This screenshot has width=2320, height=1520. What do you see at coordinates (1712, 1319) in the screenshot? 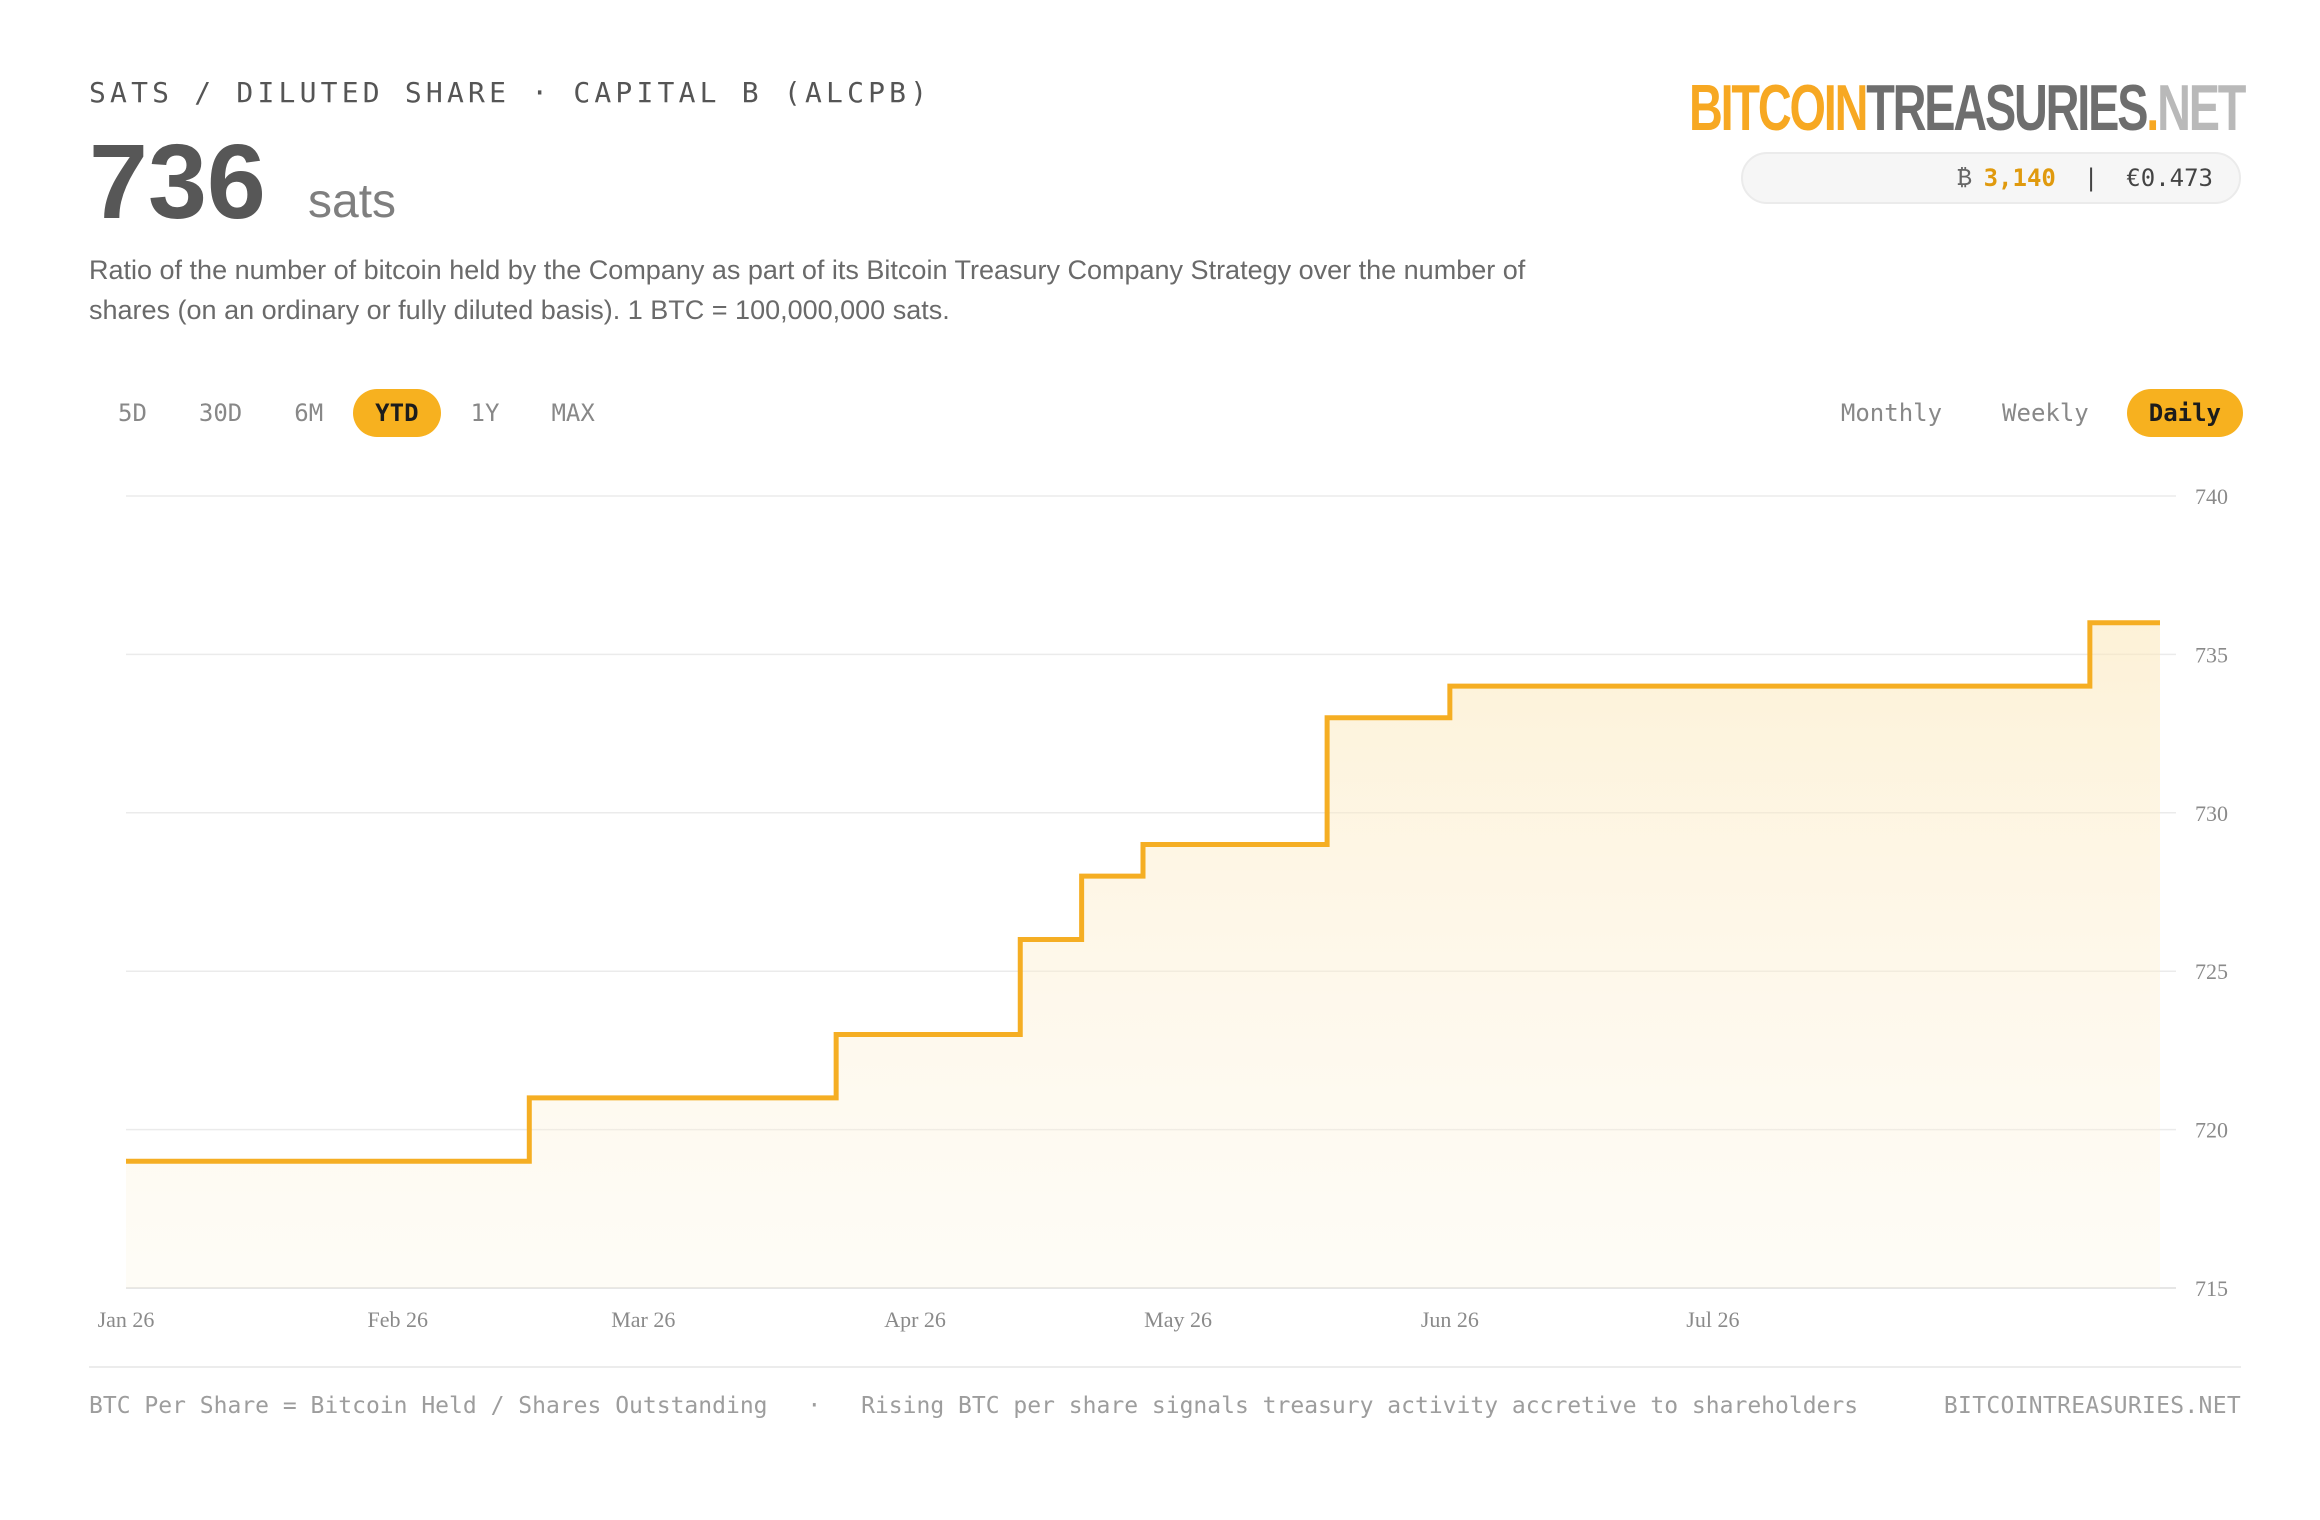
I see `x-tick-label-jul-26: Jul 26` at bounding box center [1712, 1319].